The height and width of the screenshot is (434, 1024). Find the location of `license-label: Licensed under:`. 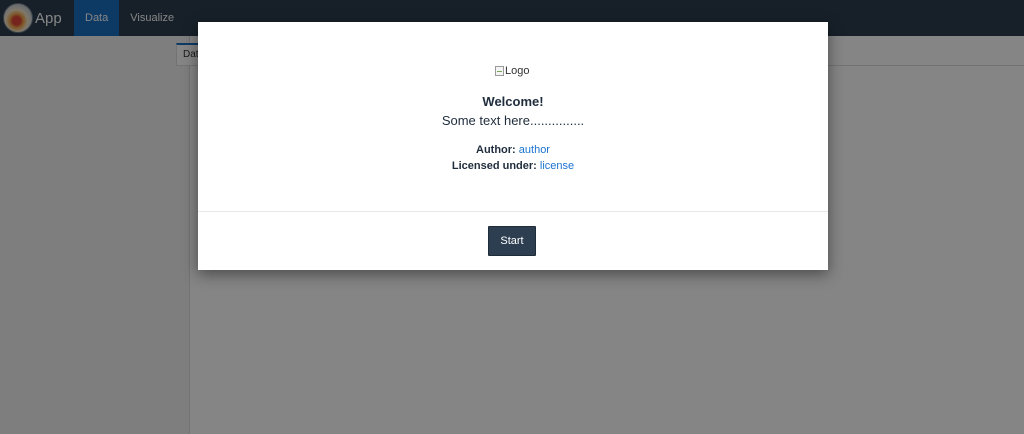

license-label: Licensed under: is located at coordinates (495, 166).